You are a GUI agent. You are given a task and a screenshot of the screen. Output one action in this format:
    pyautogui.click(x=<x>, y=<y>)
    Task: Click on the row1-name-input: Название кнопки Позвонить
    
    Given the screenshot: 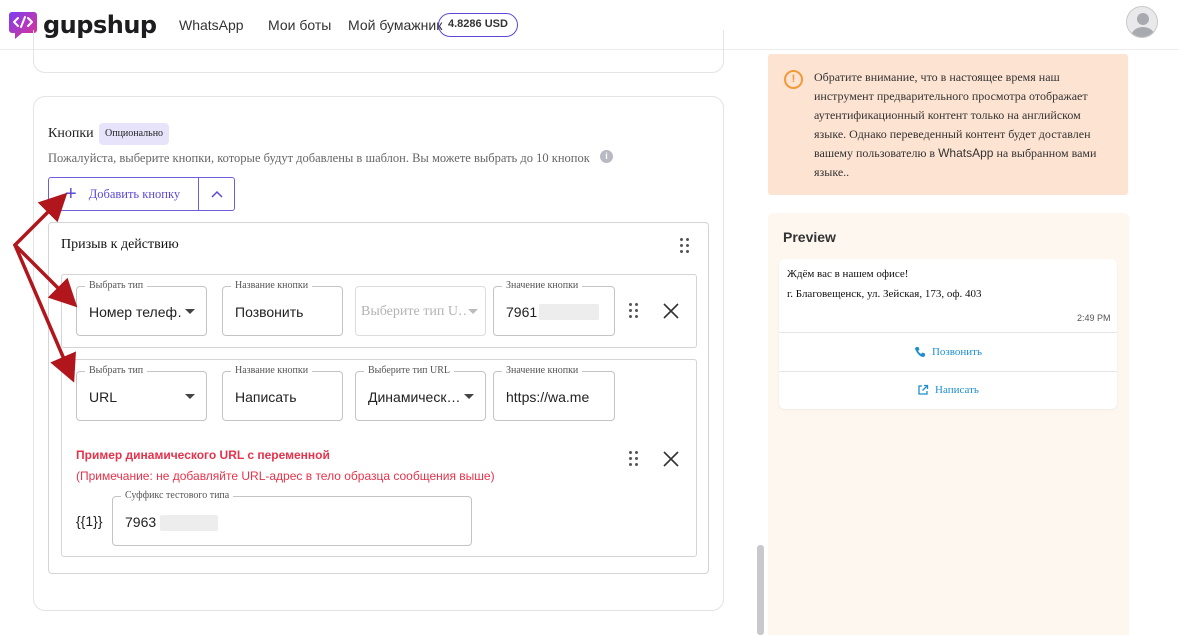 What is the action you would take?
    pyautogui.click(x=282, y=308)
    